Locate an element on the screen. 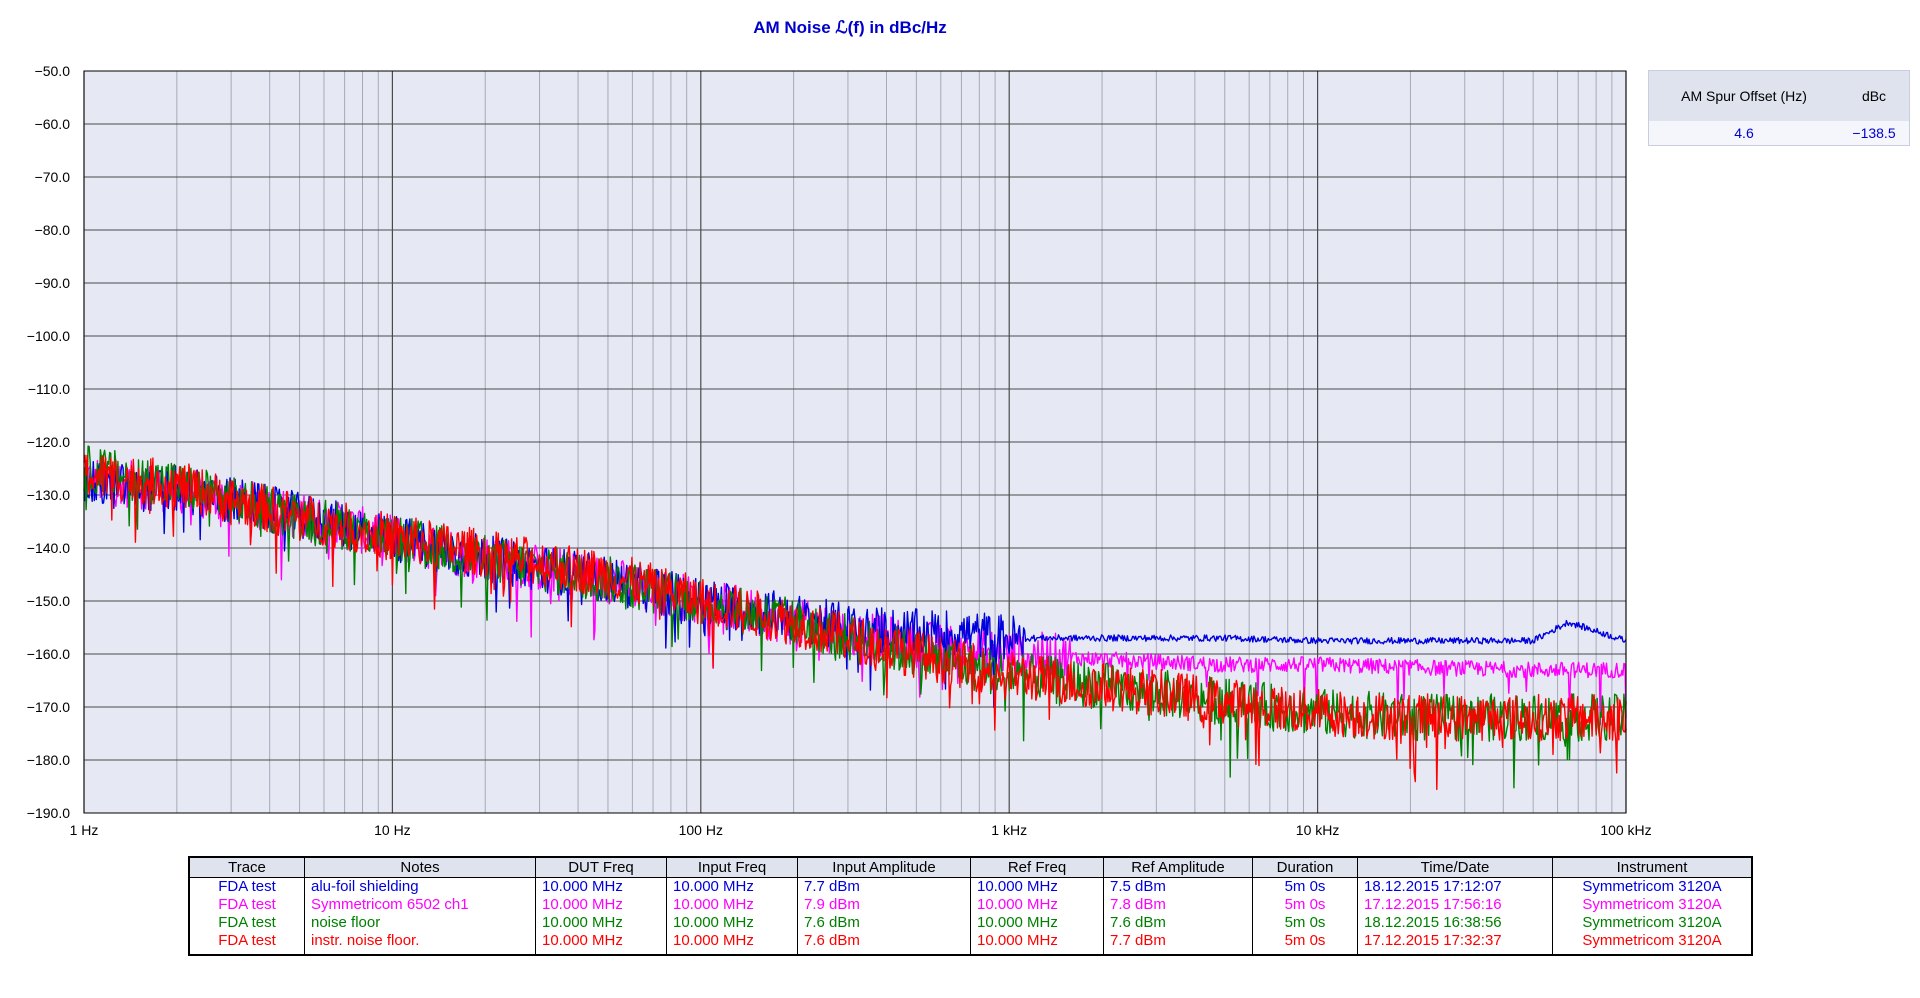 This screenshot has width=1920, height=998. legend-cell: 7.8 dBm is located at coordinates (1178, 905).